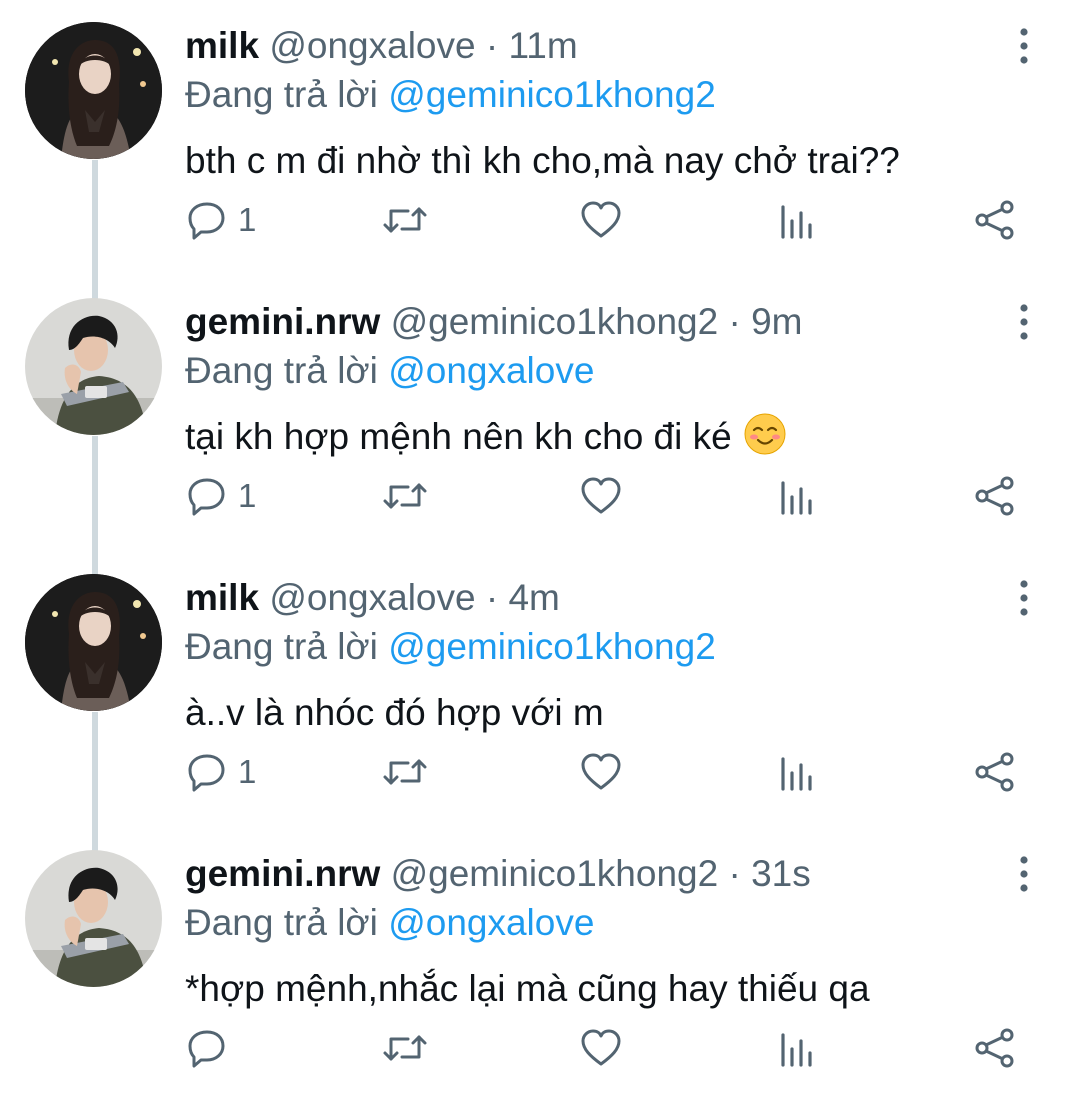  I want to click on replying-to: Đang trả lời @geminico1khong2, so click(450, 647).